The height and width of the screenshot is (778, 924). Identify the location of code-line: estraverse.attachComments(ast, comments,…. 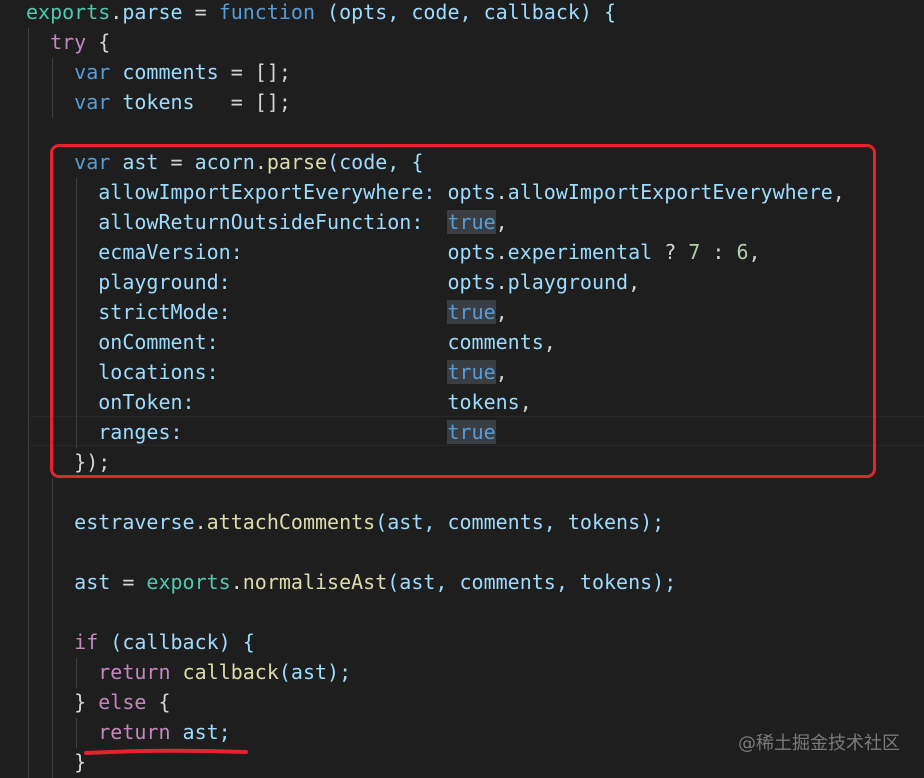
(345, 522).